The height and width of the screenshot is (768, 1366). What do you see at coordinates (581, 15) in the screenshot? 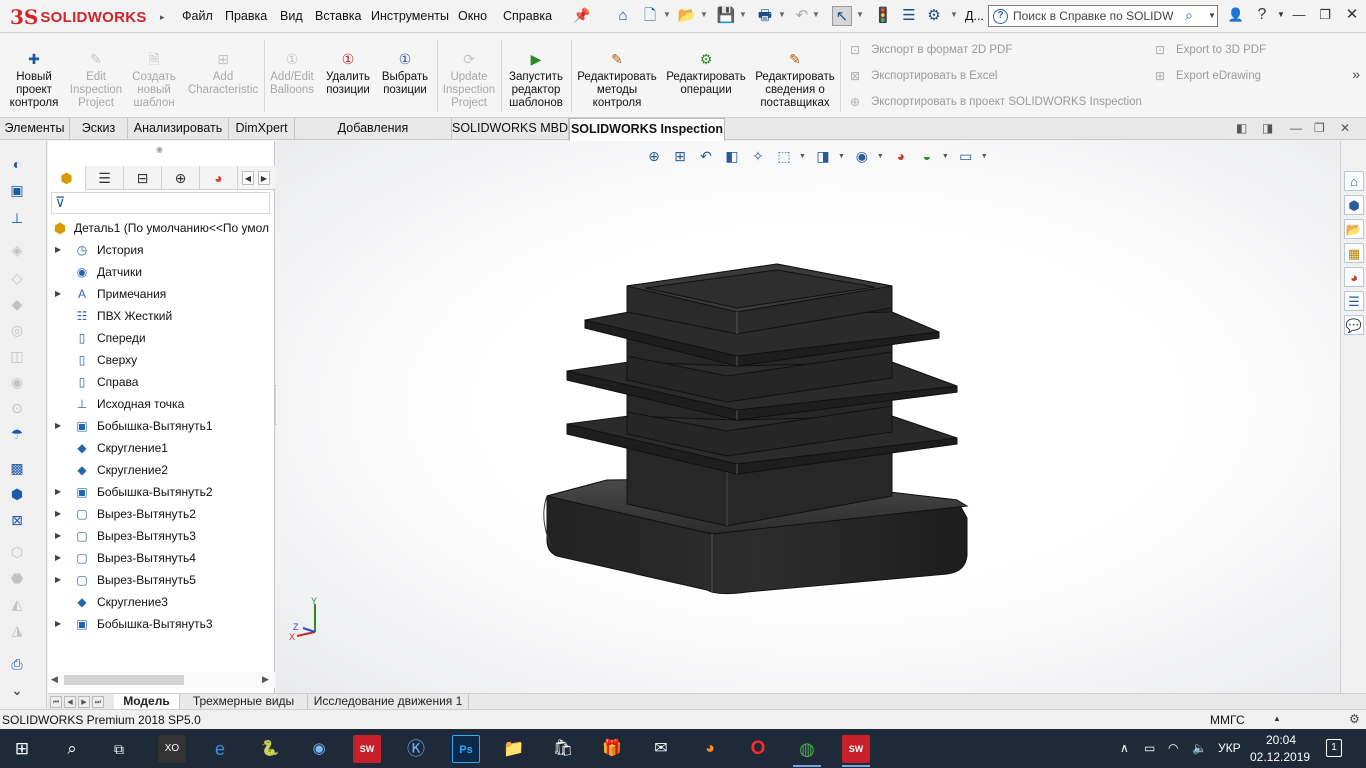
I see `pin-menu-icon: 📌` at bounding box center [581, 15].